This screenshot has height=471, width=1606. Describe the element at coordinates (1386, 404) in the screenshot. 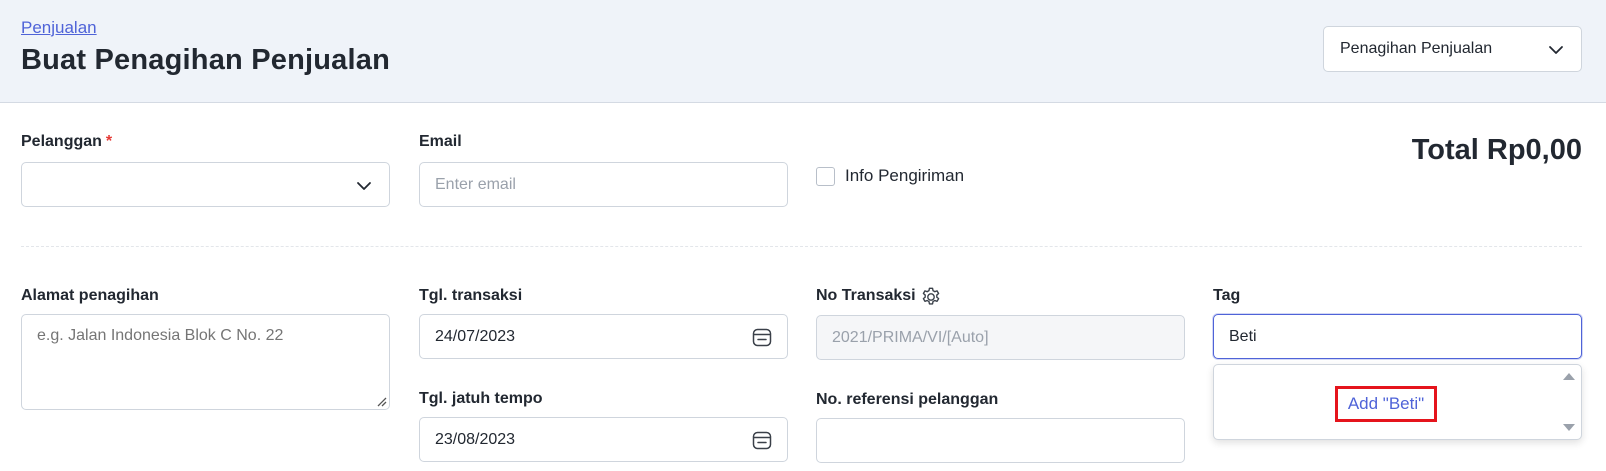

I see `add-tag-option: Add "Beti"` at that location.